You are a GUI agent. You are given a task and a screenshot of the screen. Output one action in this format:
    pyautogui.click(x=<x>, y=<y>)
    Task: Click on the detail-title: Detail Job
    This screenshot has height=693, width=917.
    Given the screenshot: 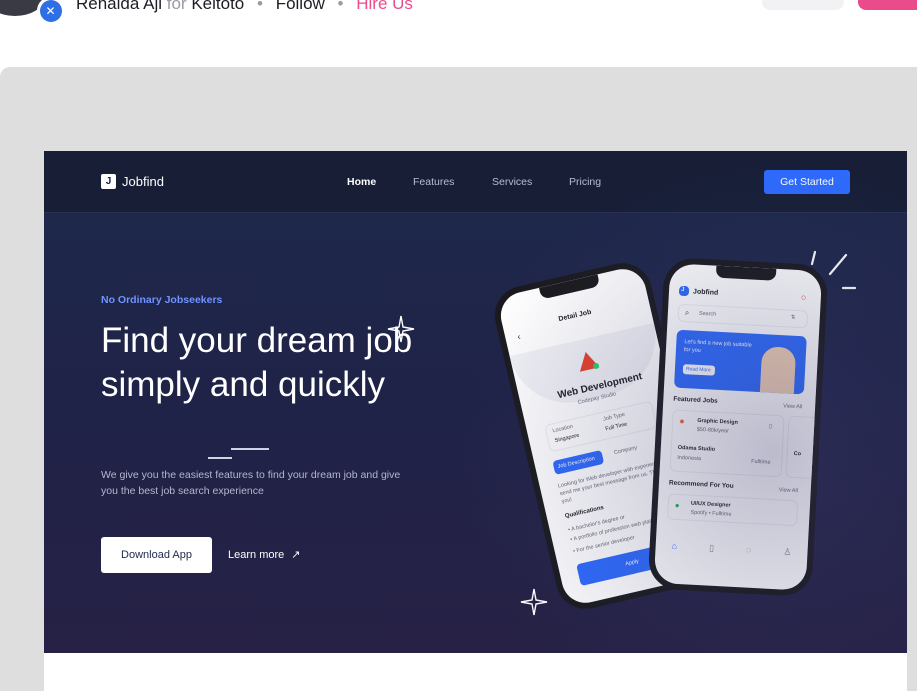 What is the action you would take?
    pyautogui.click(x=575, y=316)
    